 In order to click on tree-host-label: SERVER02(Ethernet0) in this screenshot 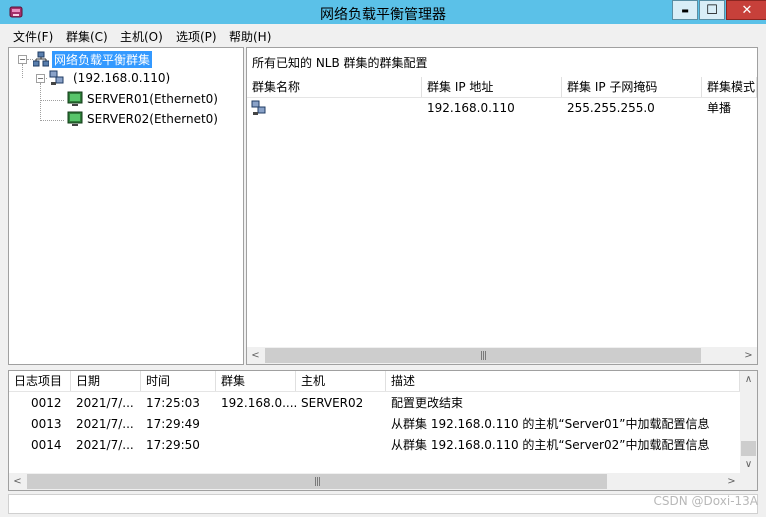, I will do `click(152, 119)`.